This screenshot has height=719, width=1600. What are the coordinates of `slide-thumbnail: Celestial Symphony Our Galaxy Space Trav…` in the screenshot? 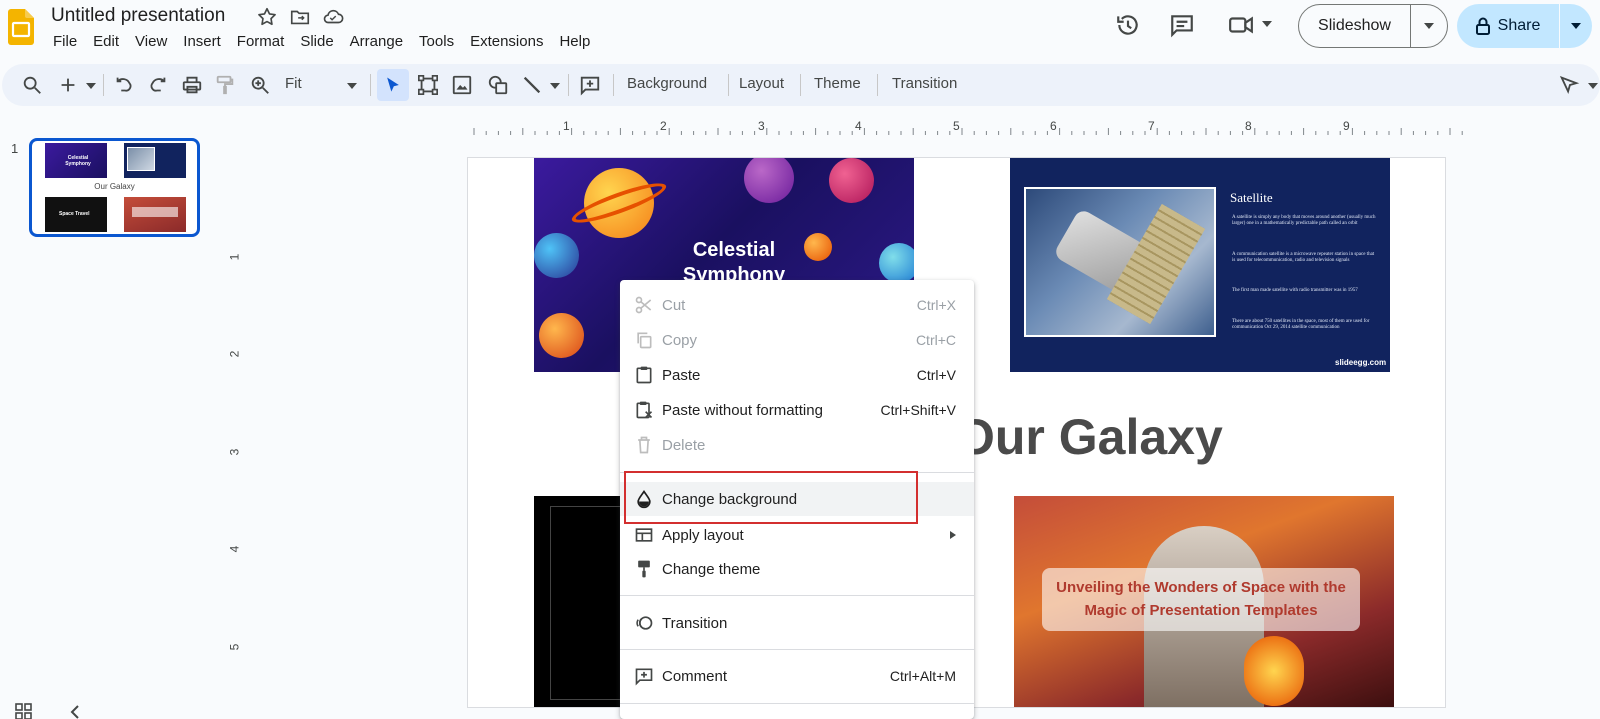 It's located at (114, 187).